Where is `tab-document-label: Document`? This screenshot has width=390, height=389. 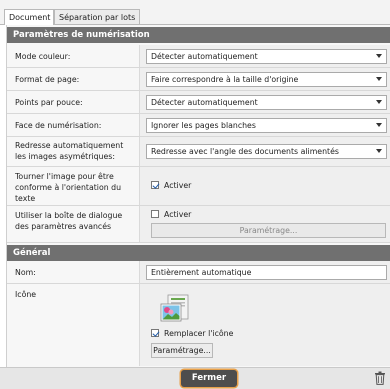
tab-document-label: Document is located at coordinates (30, 17).